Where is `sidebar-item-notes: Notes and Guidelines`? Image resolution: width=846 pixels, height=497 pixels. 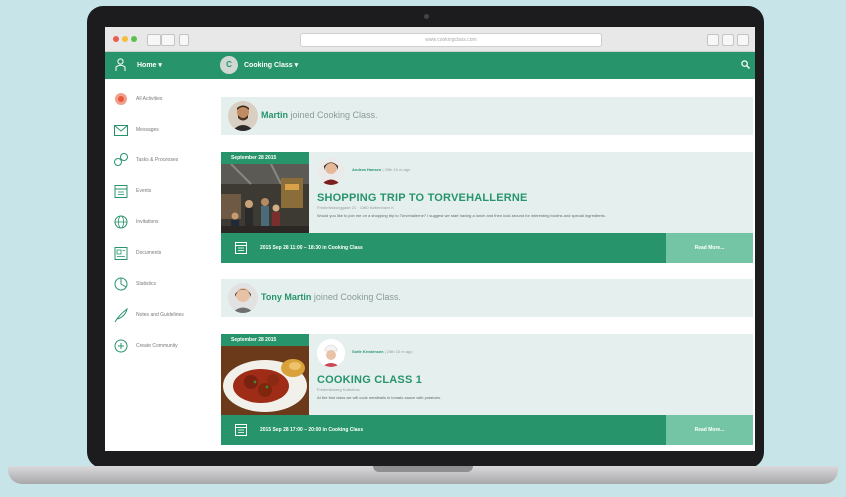 sidebar-item-notes: Notes and Guidelines is located at coordinates (165, 317).